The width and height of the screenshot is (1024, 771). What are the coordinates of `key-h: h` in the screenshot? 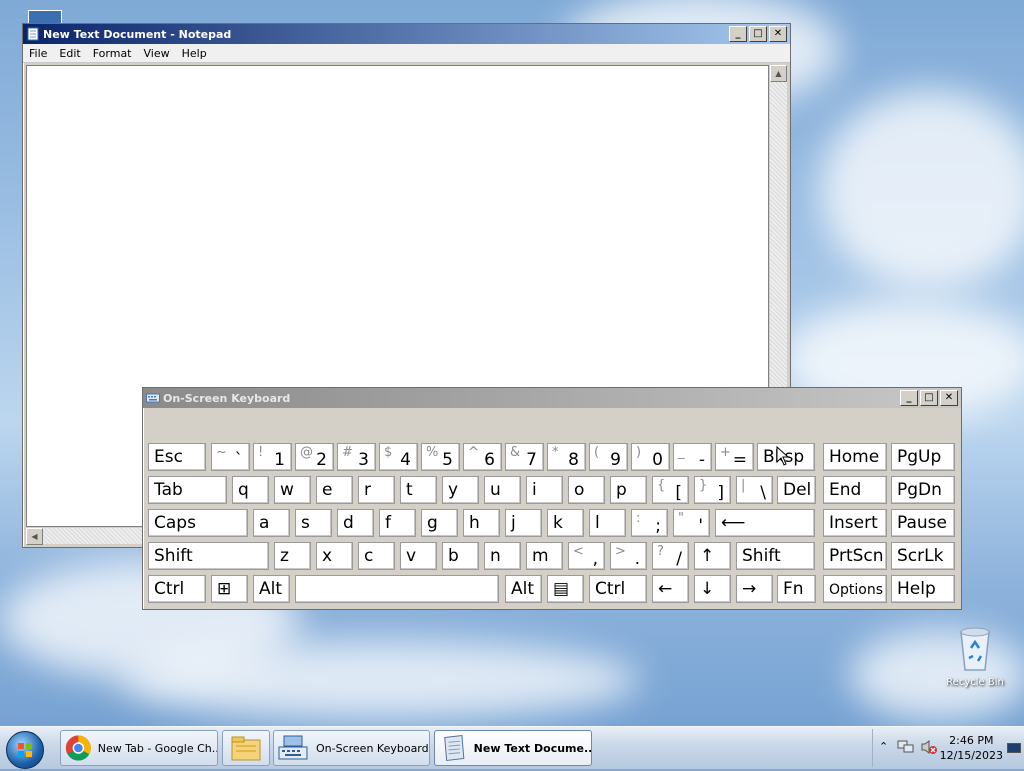 It's located at (481, 523).